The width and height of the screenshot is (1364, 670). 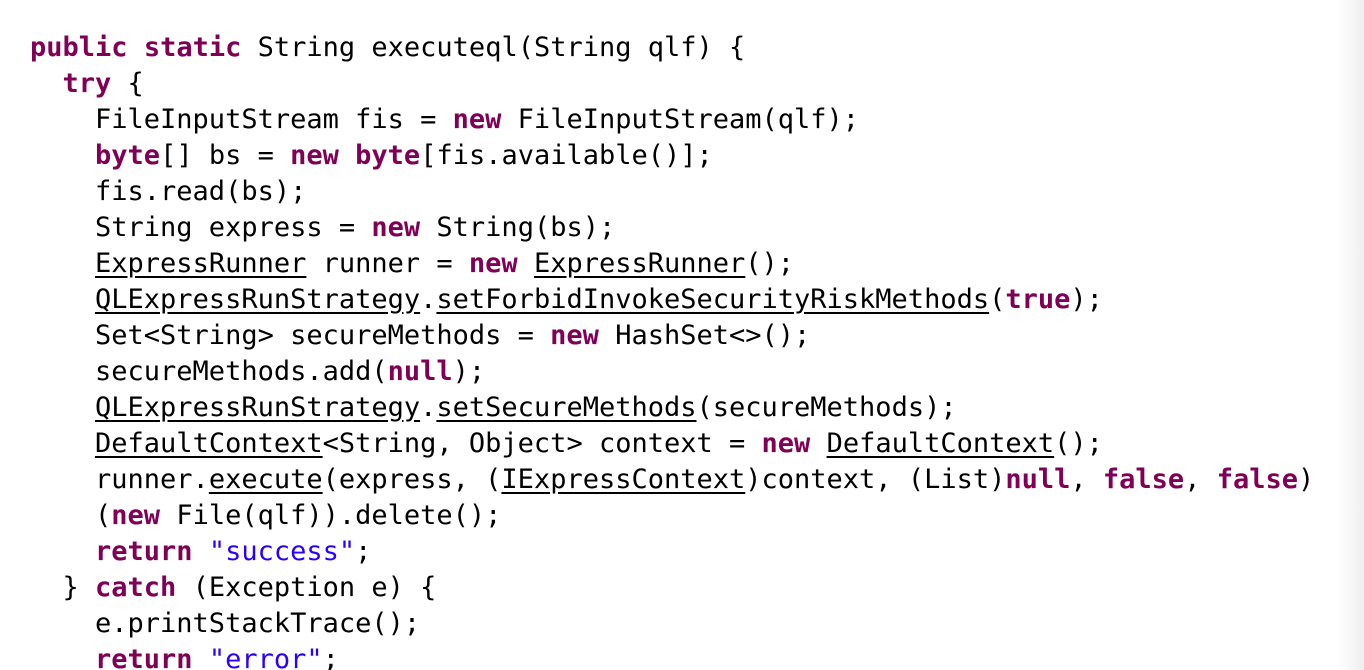 I want to click on code-reference-link: setForbidInvokeSecurityRiskMethods, so click(x=712, y=299).